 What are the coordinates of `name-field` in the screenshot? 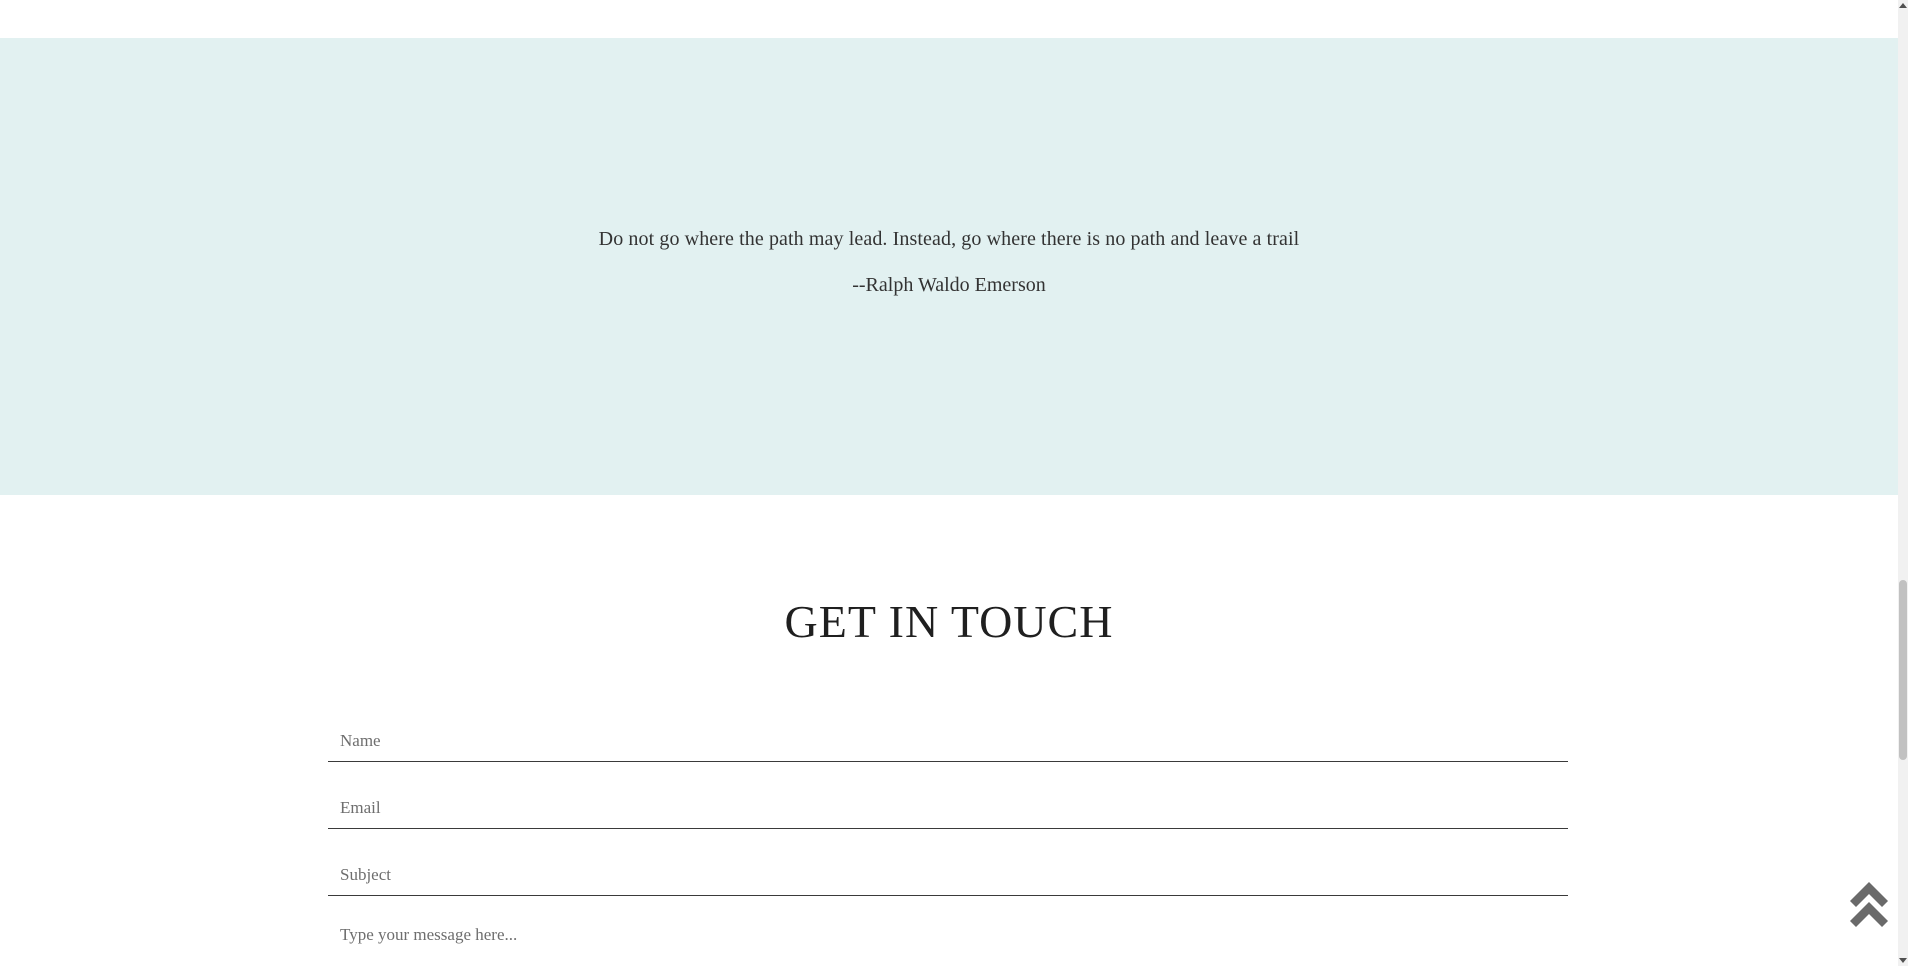 It's located at (948, 735).